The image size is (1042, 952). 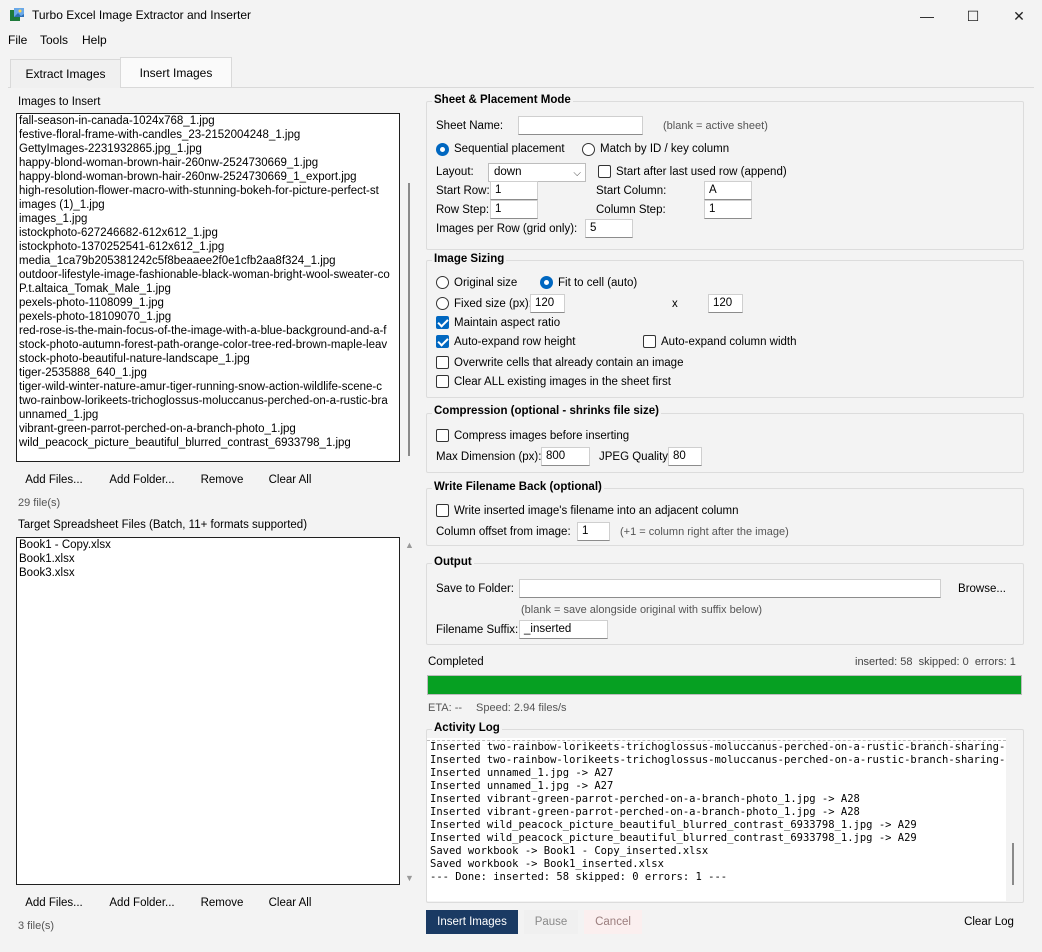 What do you see at coordinates (588, 149) in the screenshot?
I see `match-id-radio` at bounding box center [588, 149].